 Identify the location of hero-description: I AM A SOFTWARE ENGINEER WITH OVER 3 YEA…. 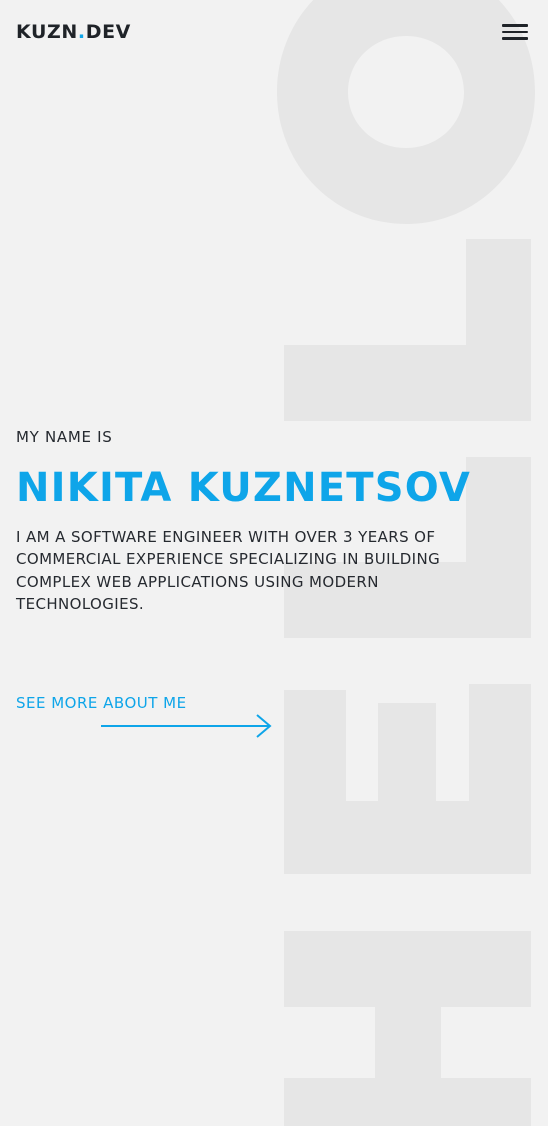
(228, 571).